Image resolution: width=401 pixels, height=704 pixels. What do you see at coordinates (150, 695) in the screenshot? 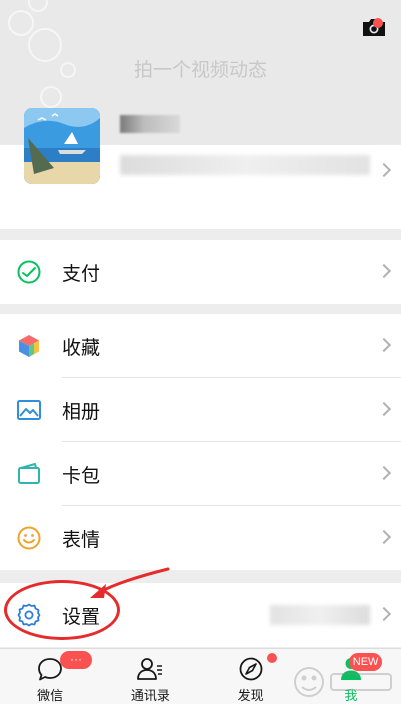
I see `tab-label: 通讯录` at bounding box center [150, 695].